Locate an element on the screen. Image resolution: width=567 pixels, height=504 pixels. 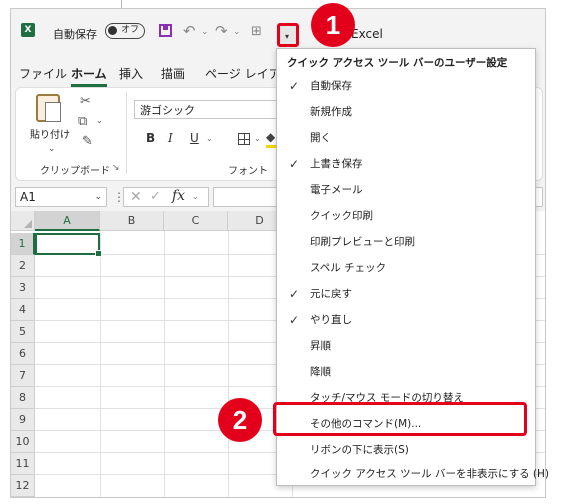
row-header: 8 is located at coordinates (23, 398).